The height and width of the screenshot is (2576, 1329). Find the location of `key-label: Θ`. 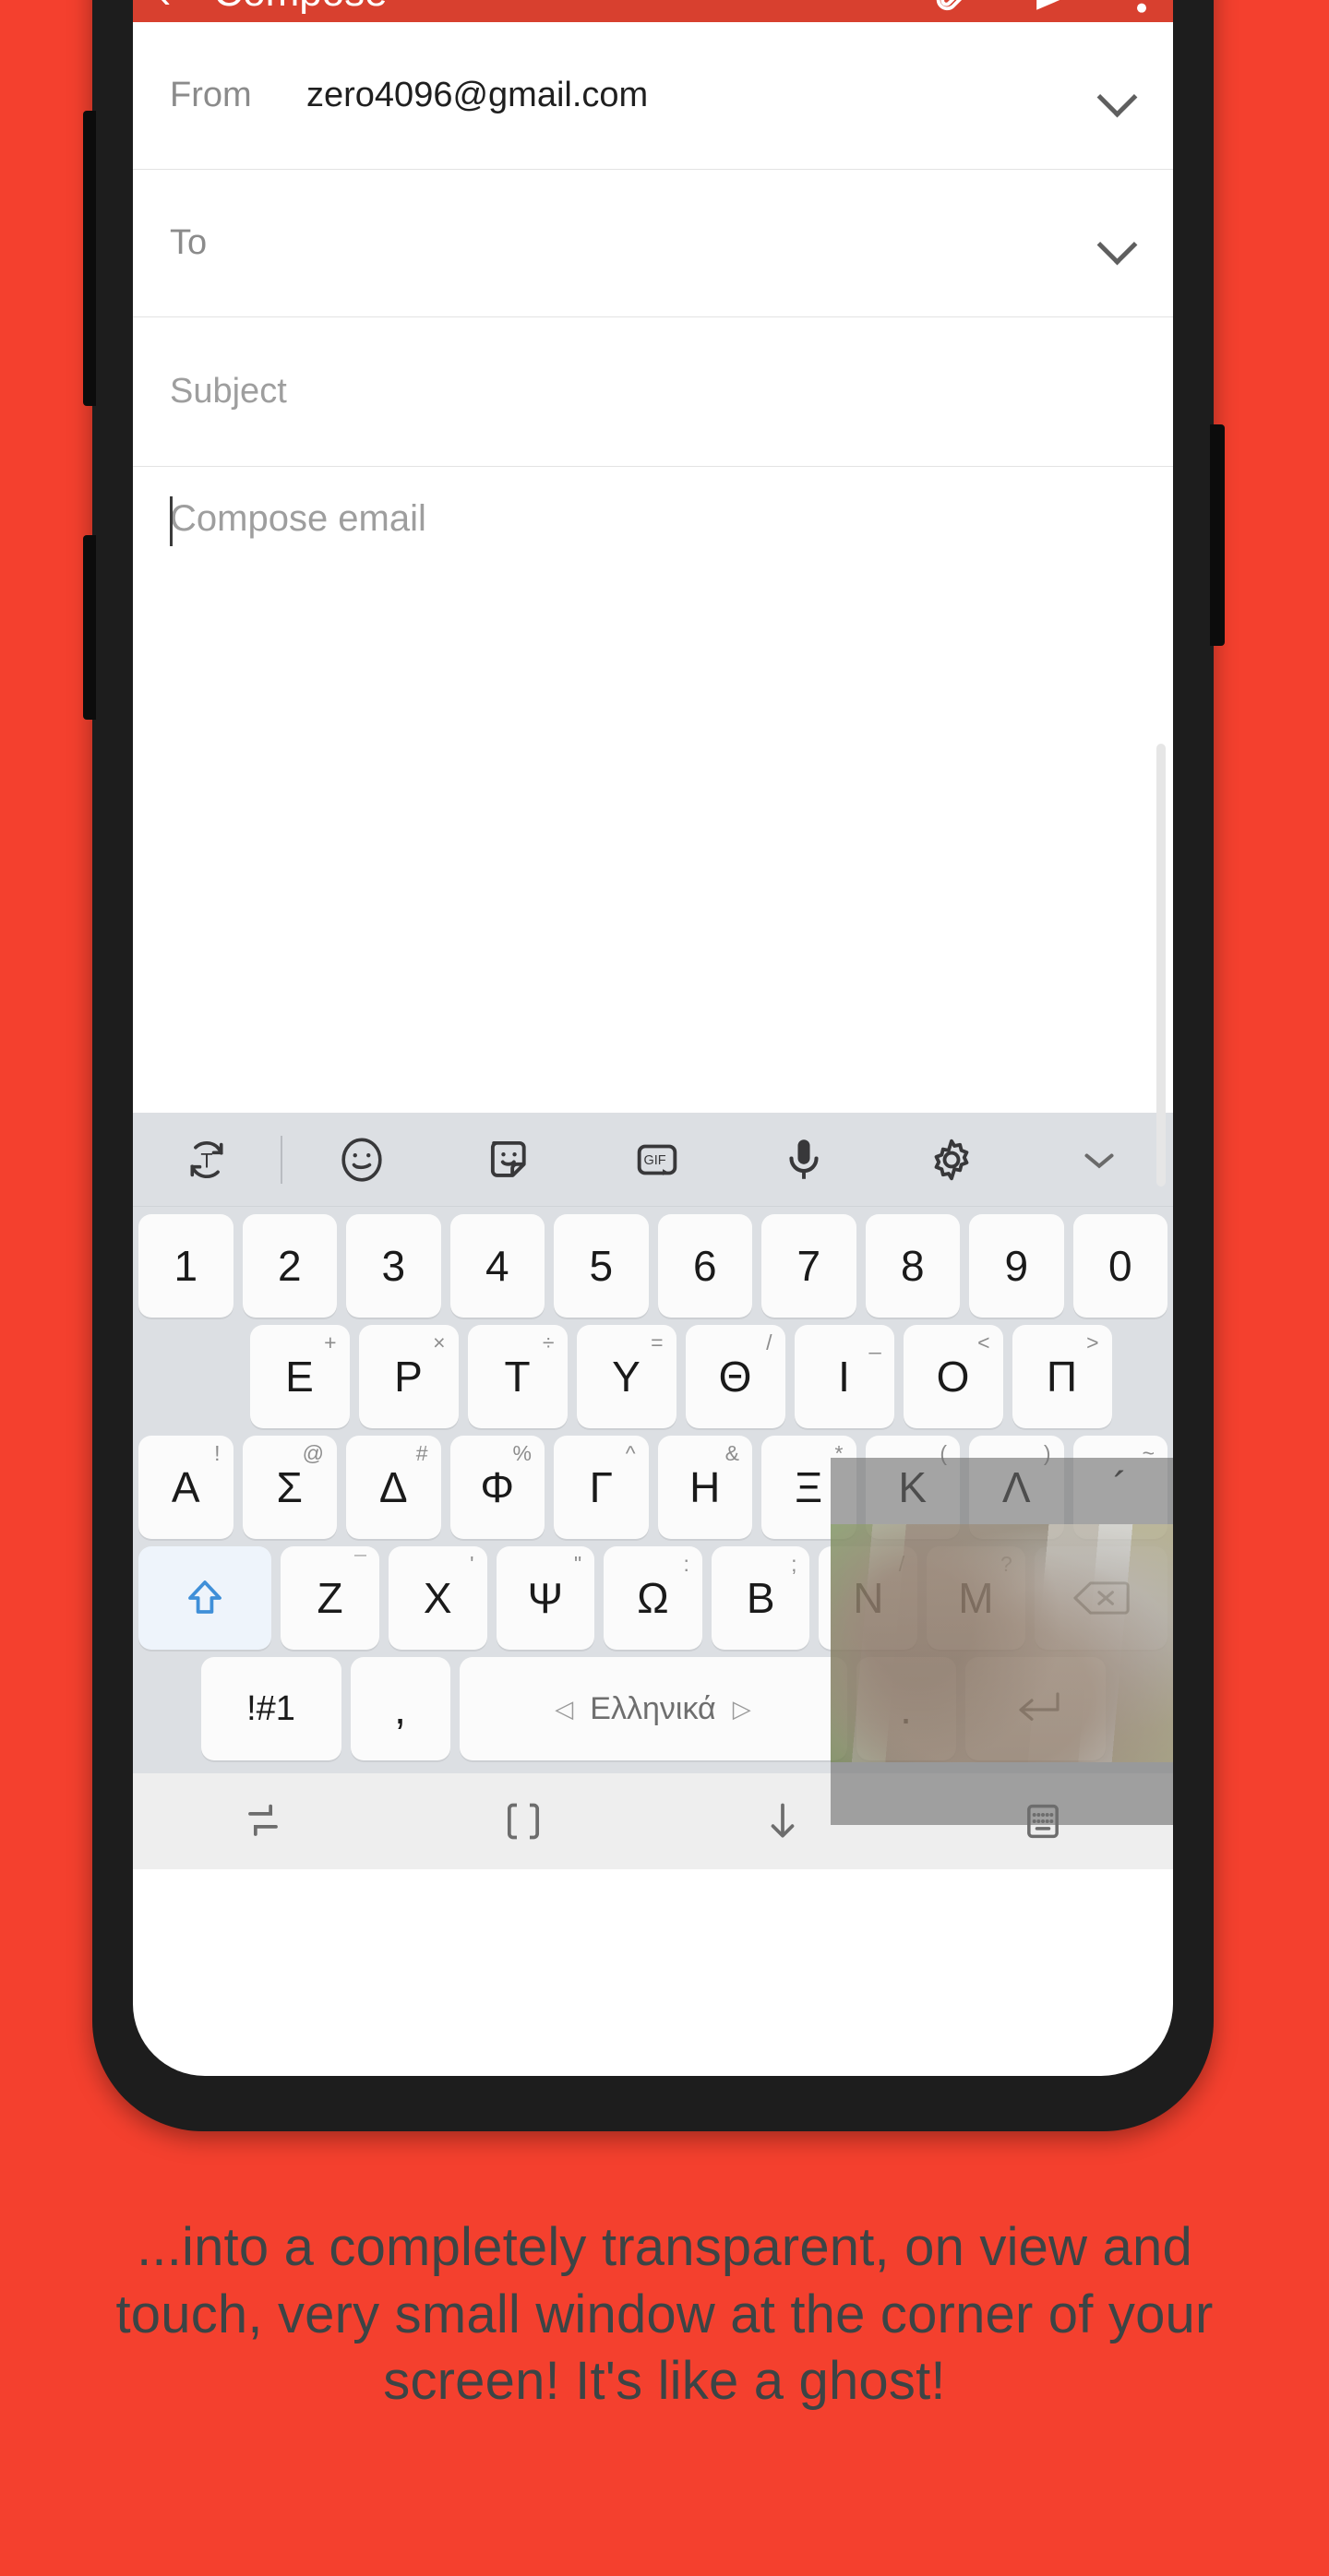

key-label: Θ is located at coordinates (735, 1377).